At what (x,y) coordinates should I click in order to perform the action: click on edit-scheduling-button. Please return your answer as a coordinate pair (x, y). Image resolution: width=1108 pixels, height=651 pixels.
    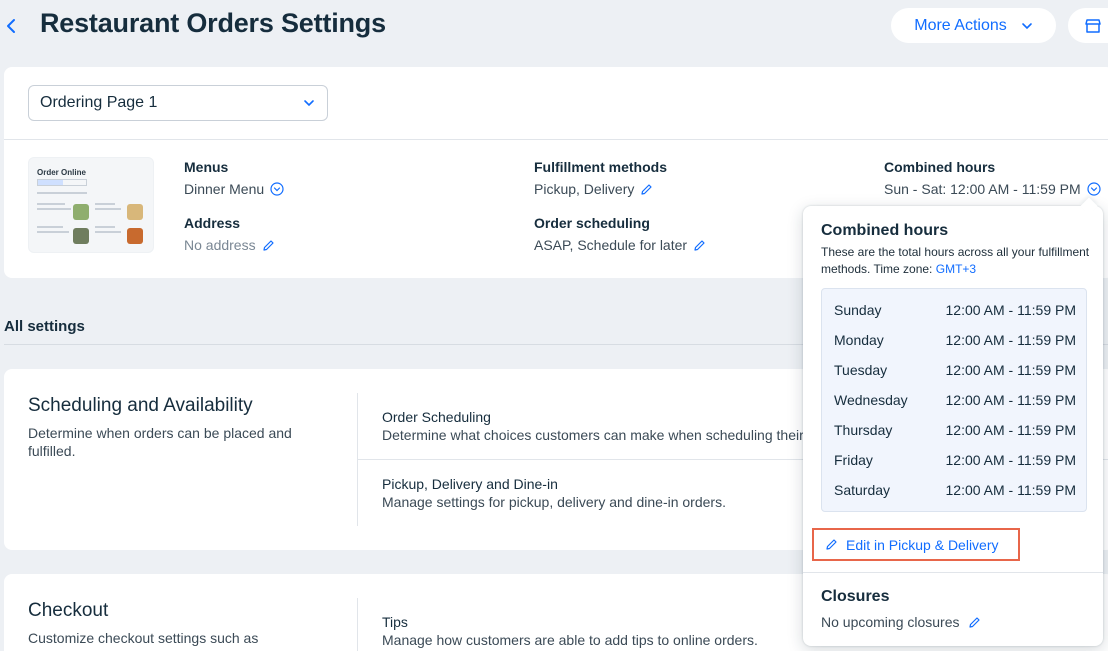
    Looking at the image, I should click on (699, 245).